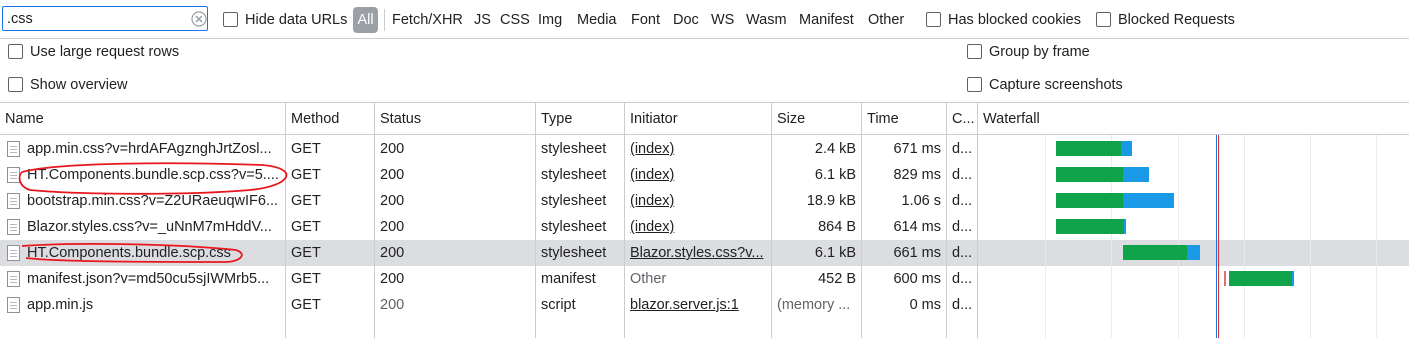  What do you see at coordinates (835, 149) in the screenshot?
I see `cell-size: 2.4 kB` at bounding box center [835, 149].